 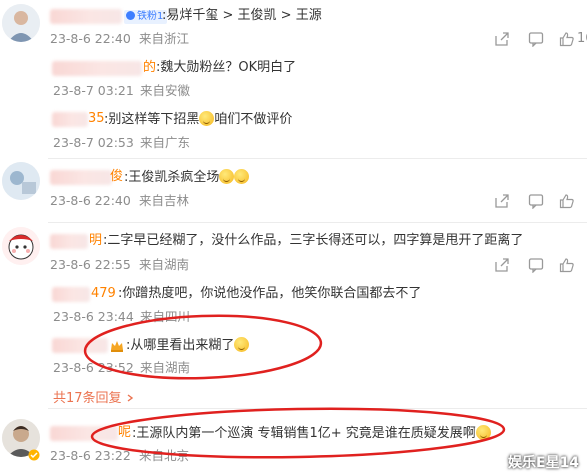 What do you see at coordinates (242, 15) in the screenshot?
I see `comment-text: :易烊千玺 > 王俊凯 > 王源` at bounding box center [242, 15].